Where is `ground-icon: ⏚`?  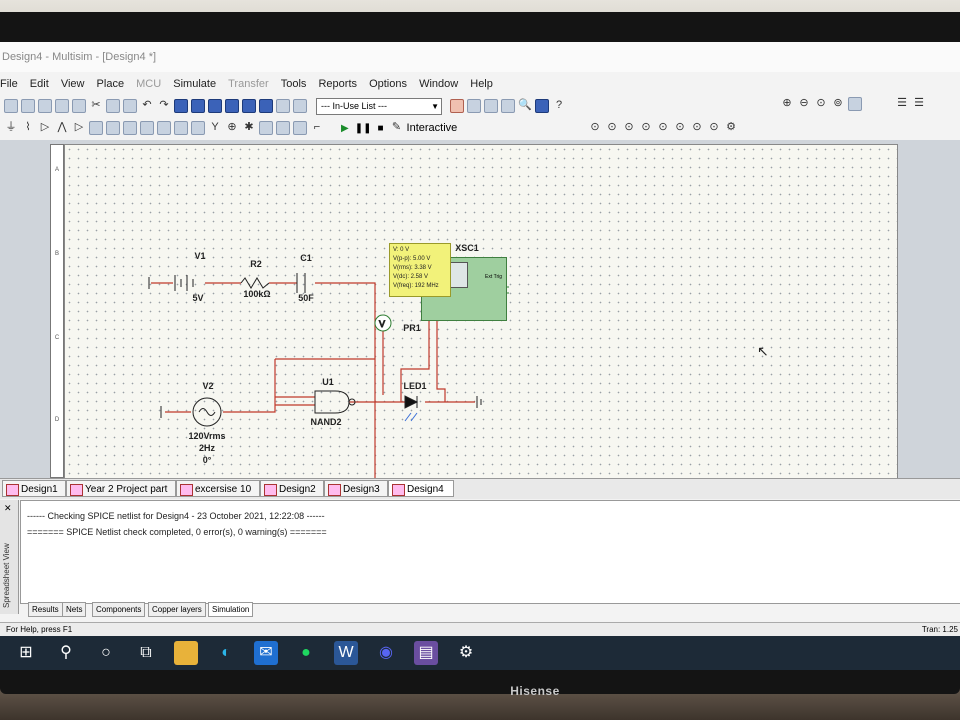 ground-icon: ⏚ is located at coordinates (11, 128).